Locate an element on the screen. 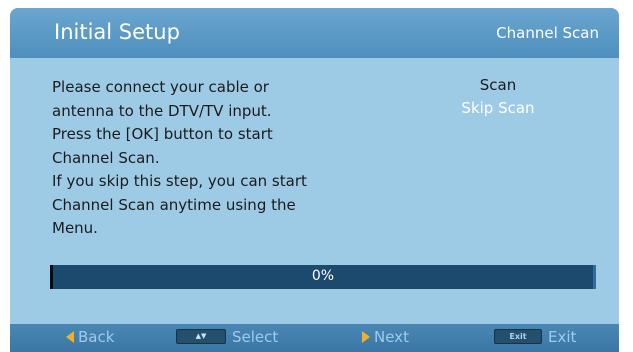 This screenshot has height=352, width=633. next-hint: Next is located at coordinates (385, 338).